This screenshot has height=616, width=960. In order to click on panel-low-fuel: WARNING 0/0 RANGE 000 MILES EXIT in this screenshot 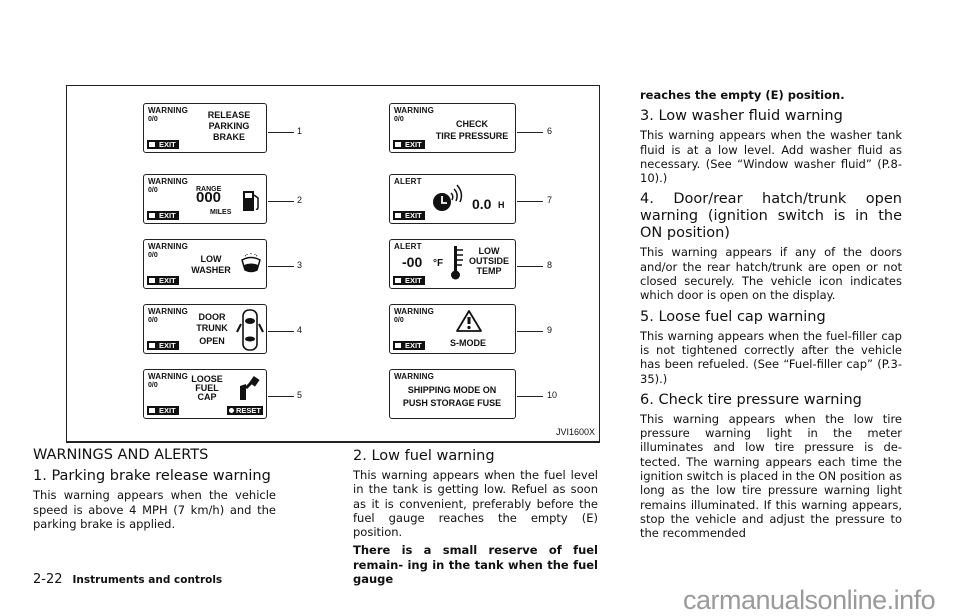, I will do `click(205, 199)`.